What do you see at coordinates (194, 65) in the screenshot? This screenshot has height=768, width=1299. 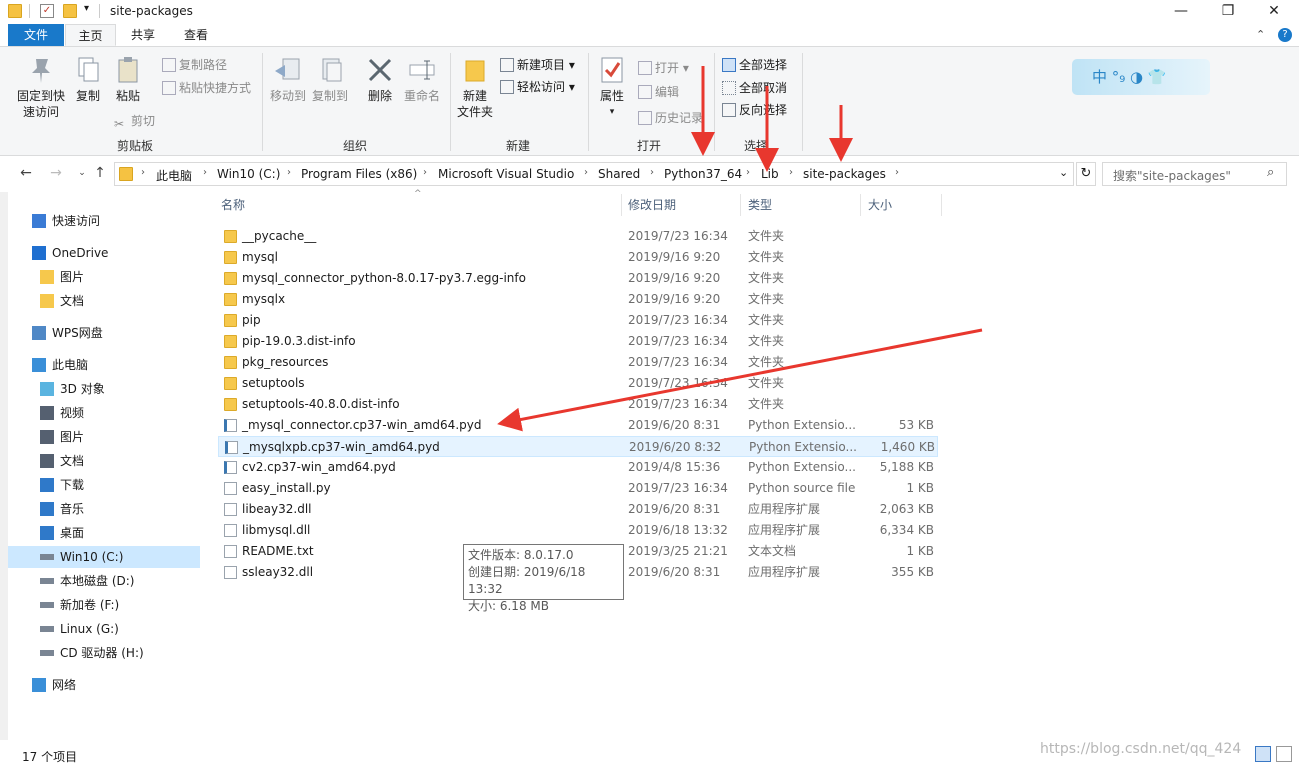 I see `copy-path-button: 复制路径` at bounding box center [194, 65].